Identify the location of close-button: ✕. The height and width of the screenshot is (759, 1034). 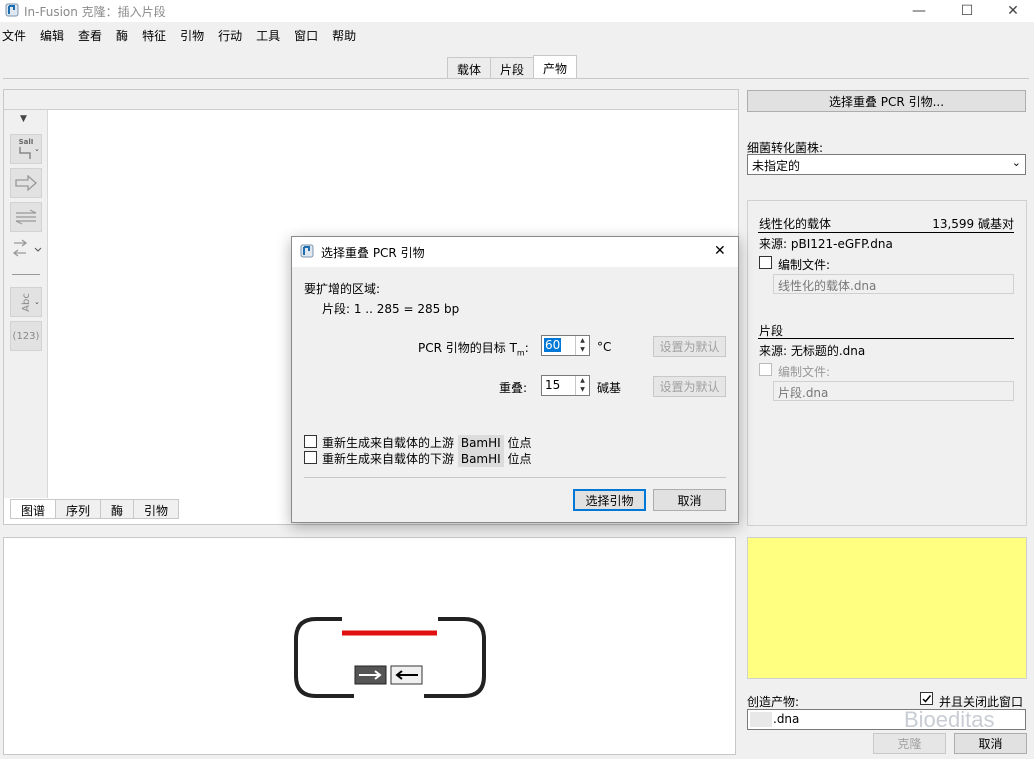
(1012, 11).